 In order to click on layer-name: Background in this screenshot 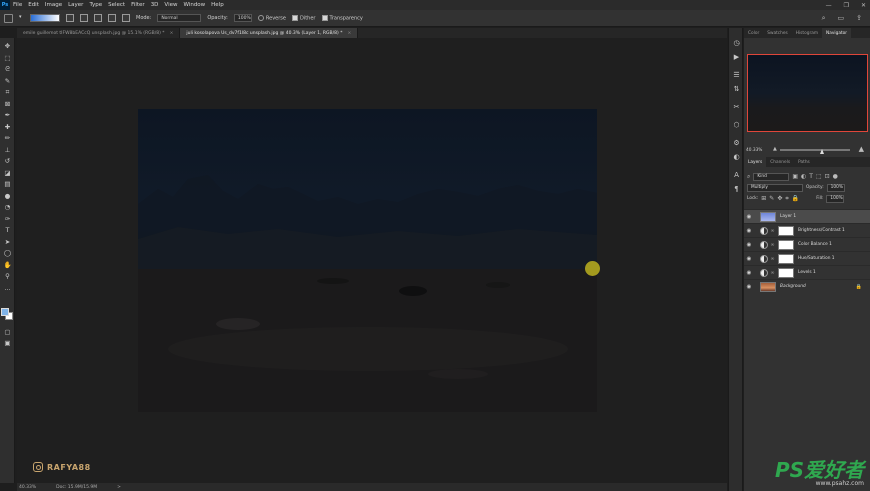, I will do `click(793, 286)`.